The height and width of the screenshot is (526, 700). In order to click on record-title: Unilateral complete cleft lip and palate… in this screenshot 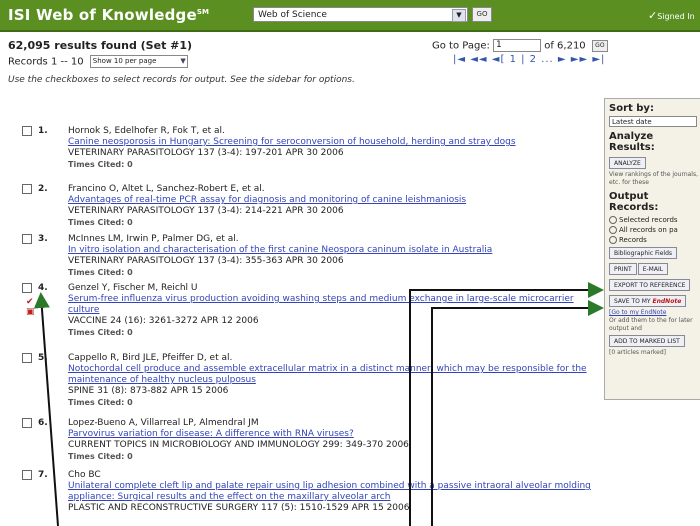, I will do `click(333, 492)`.